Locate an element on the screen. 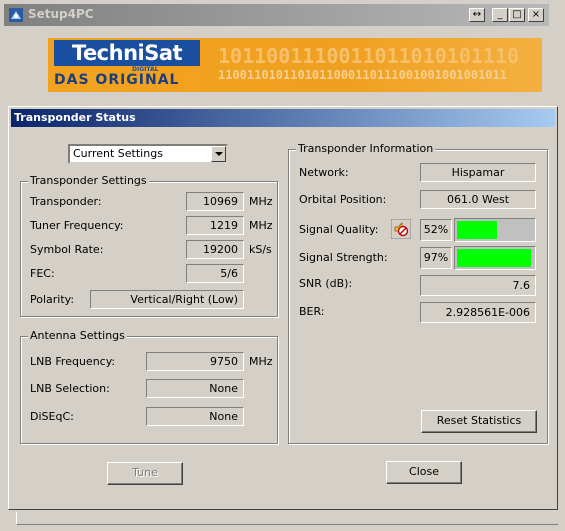 The height and width of the screenshot is (531, 565). transponder-unit: MHz is located at coordinates (261, 201).